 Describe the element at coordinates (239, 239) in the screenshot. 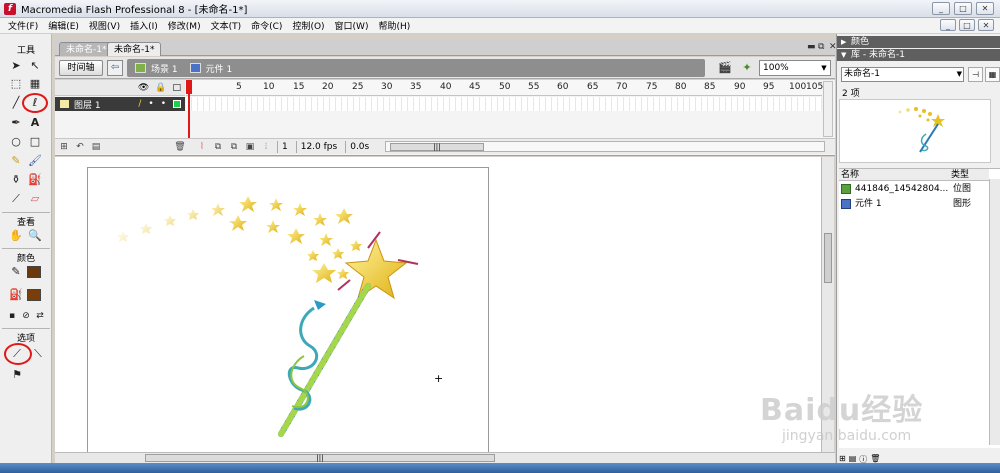

I see `star-trail` at that location.